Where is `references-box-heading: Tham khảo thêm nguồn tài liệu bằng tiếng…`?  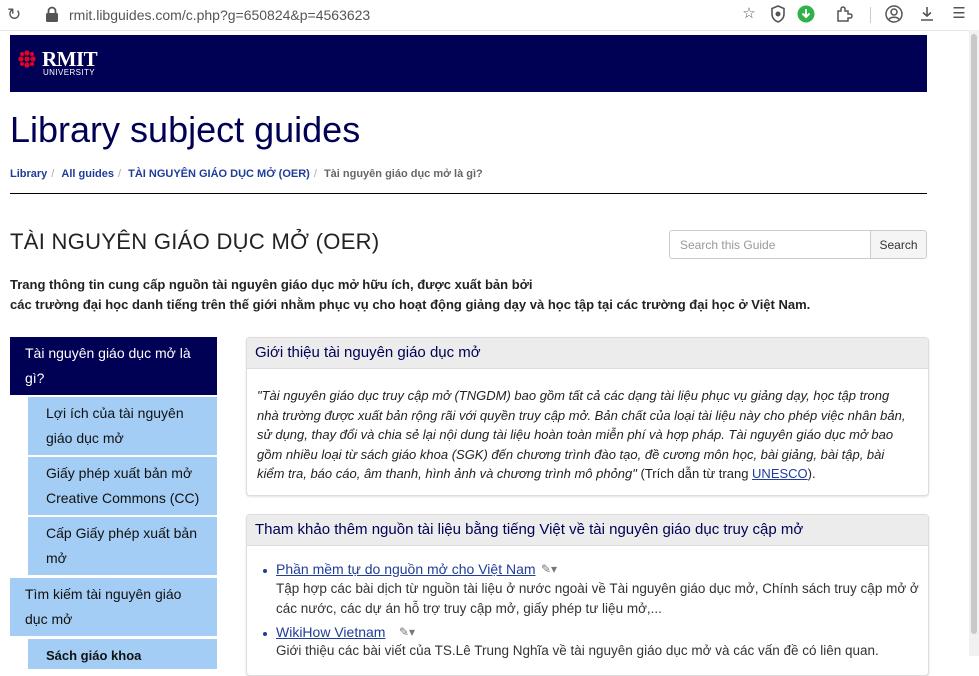 references-box-heading: Tham khảo thêm nguồn tài liệu bằng tiếng… is located at coordinates (587, 530).